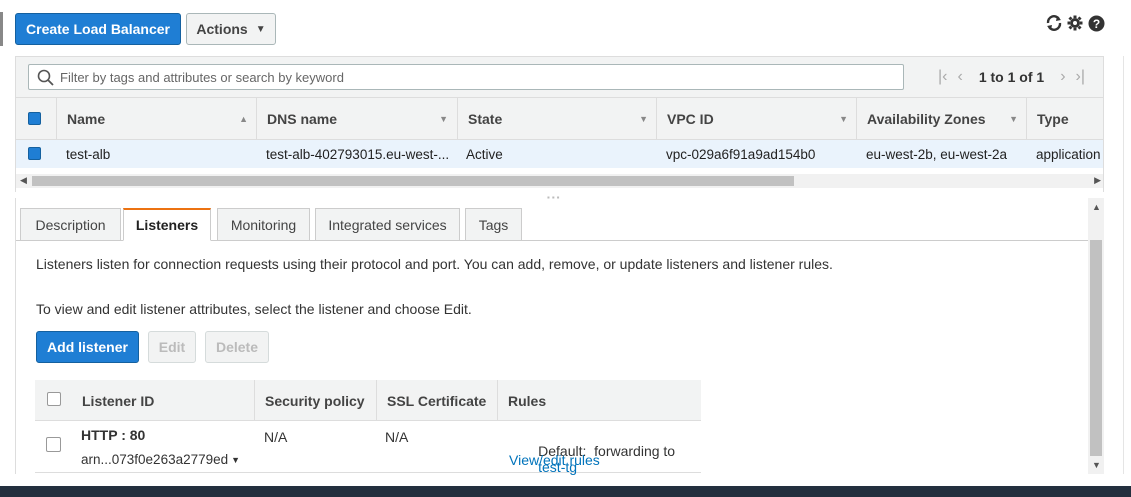 The image size is (1131, 497). Describe the element at coordinates (436, 400) in the screenshot. I see `column-header-ssl-certificate: SSL Certificate` at that location.